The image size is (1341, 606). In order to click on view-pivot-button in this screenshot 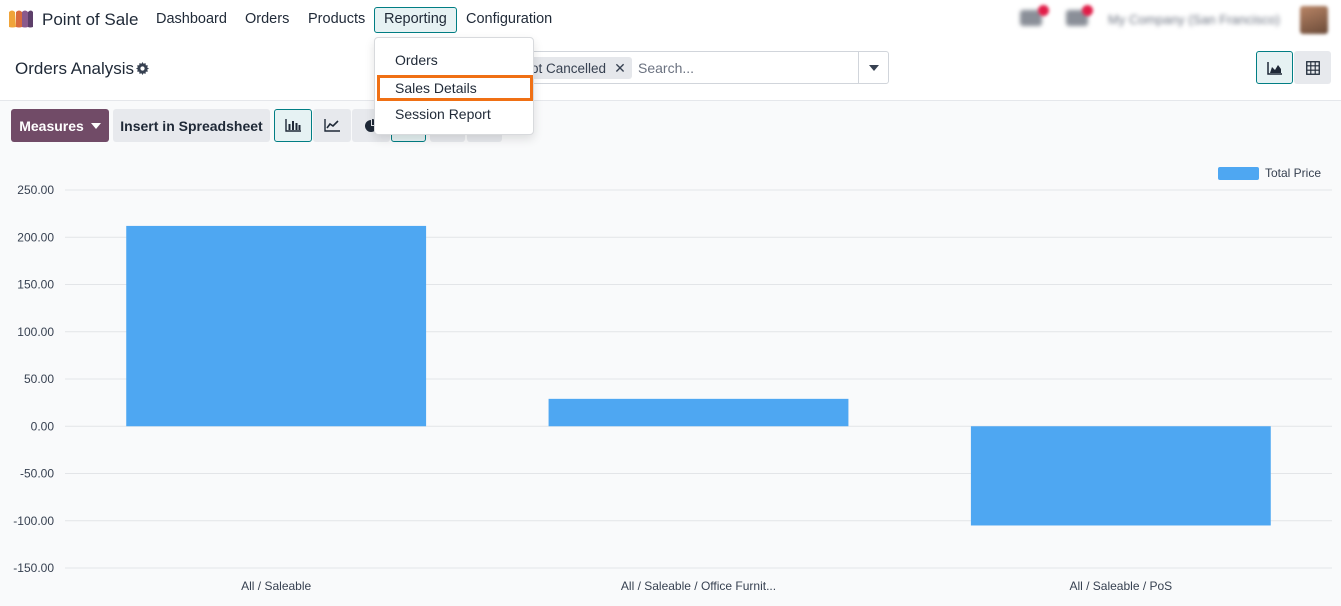, I will do `click(1312, 67)`.